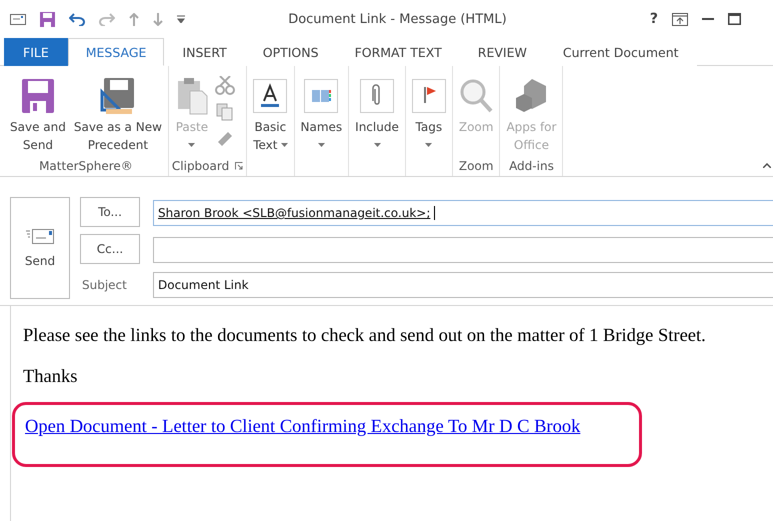 This screenshot has width=773, height=521. What do you see at coordinates (377, 114) in the screenshot?
I see `ribbon-button: Include` at bounding box center [377, 114].